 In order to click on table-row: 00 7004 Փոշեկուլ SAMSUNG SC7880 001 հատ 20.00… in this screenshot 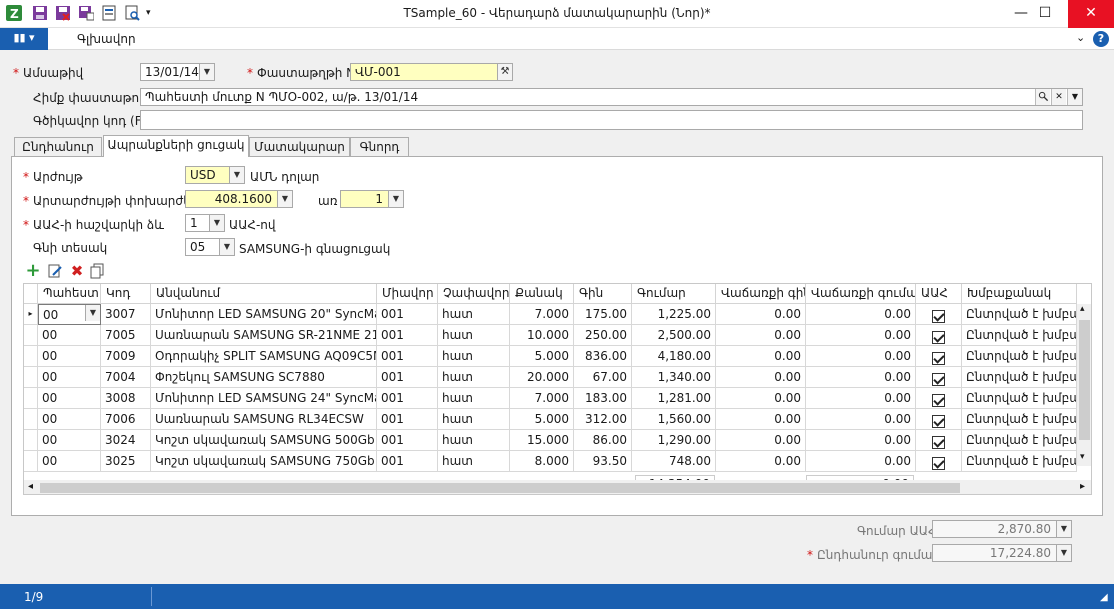, I will do `click(550, 377)`.